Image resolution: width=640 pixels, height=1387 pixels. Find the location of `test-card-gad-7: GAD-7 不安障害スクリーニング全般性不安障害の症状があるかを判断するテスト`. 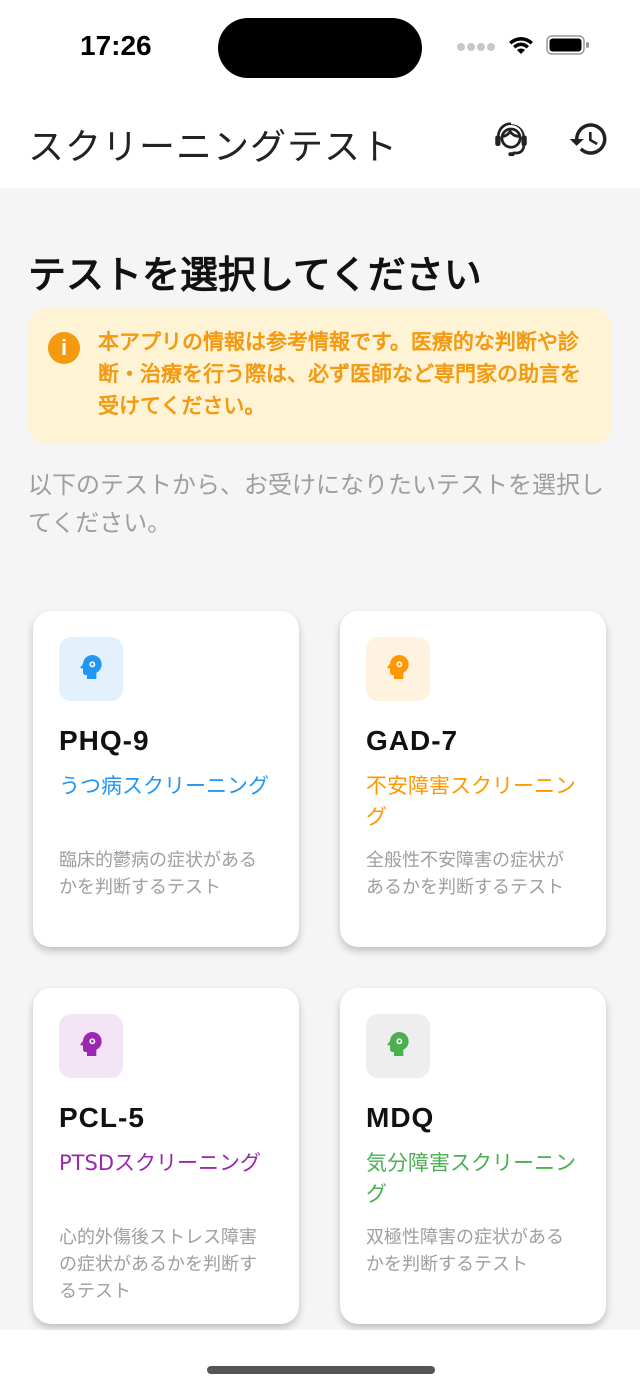

test-card-gad-7: GAD-7 不安障害スクリーニング全般性不安障害の症状があるかを判断するテスト is located at coordinates (473, 779).